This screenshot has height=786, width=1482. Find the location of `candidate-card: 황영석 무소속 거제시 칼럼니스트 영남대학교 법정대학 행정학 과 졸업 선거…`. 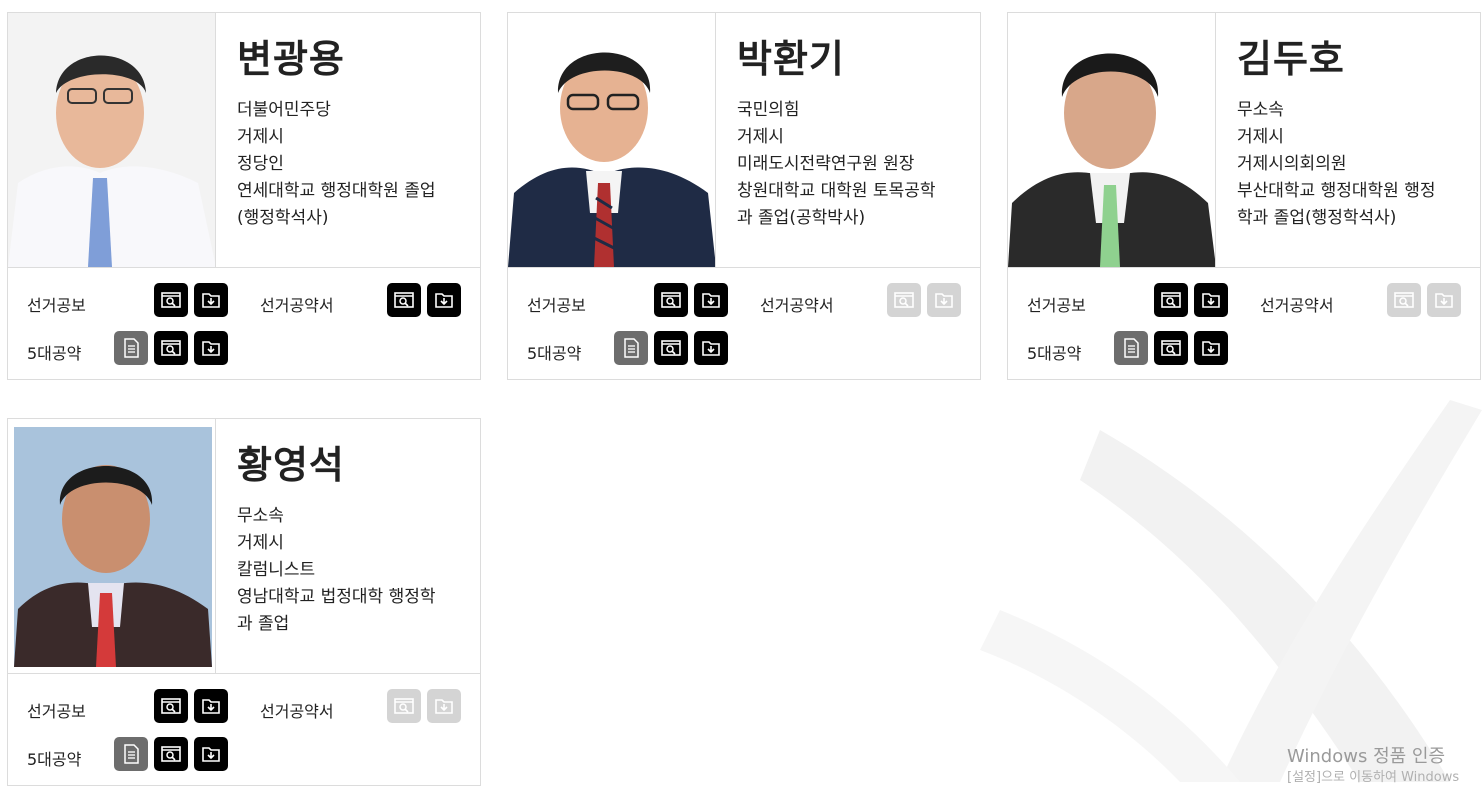

candidate-card: 황영석 무소속 거제시 칼럼니스트 영남대학교 법정대학 행정학 과 졸업 선거… is located at coordinates (244, 602).